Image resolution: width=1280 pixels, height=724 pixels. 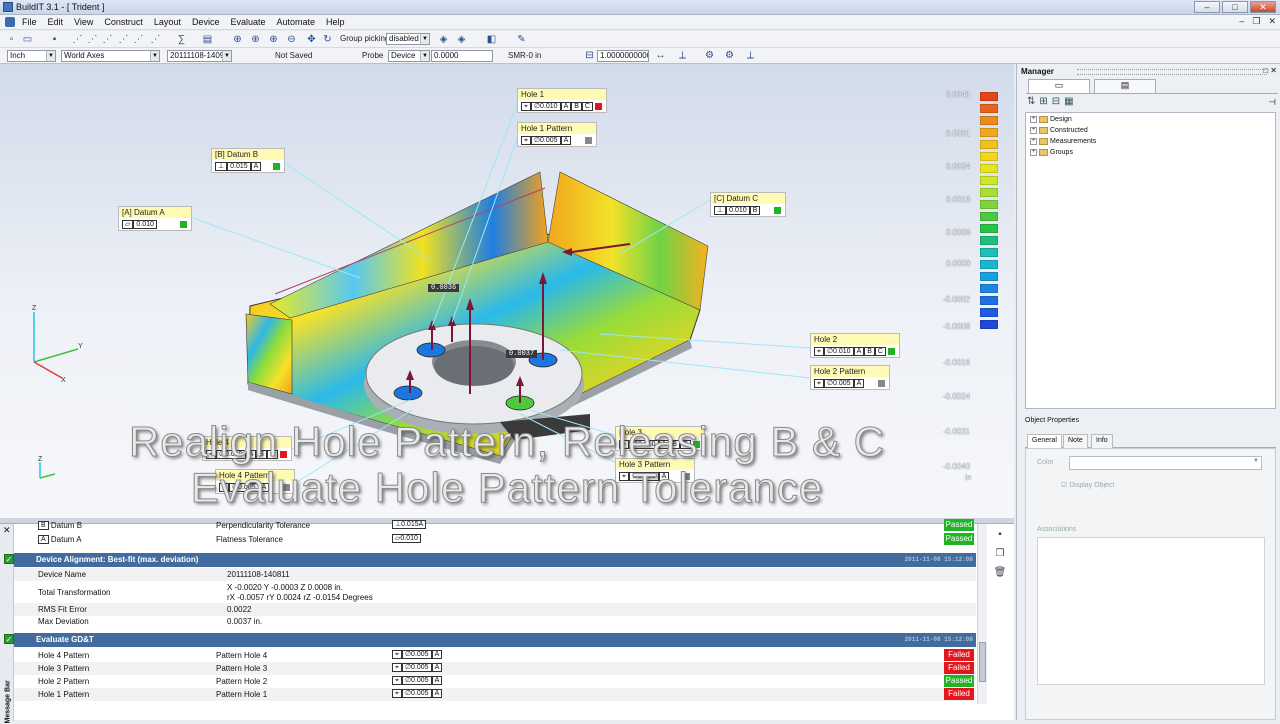 What do you see at coordinates (748, 204) in the screenshot?
I see `callout-datum-c: [C] Datum C ⊥ 0.010 B` at bounding box center [748, 204].